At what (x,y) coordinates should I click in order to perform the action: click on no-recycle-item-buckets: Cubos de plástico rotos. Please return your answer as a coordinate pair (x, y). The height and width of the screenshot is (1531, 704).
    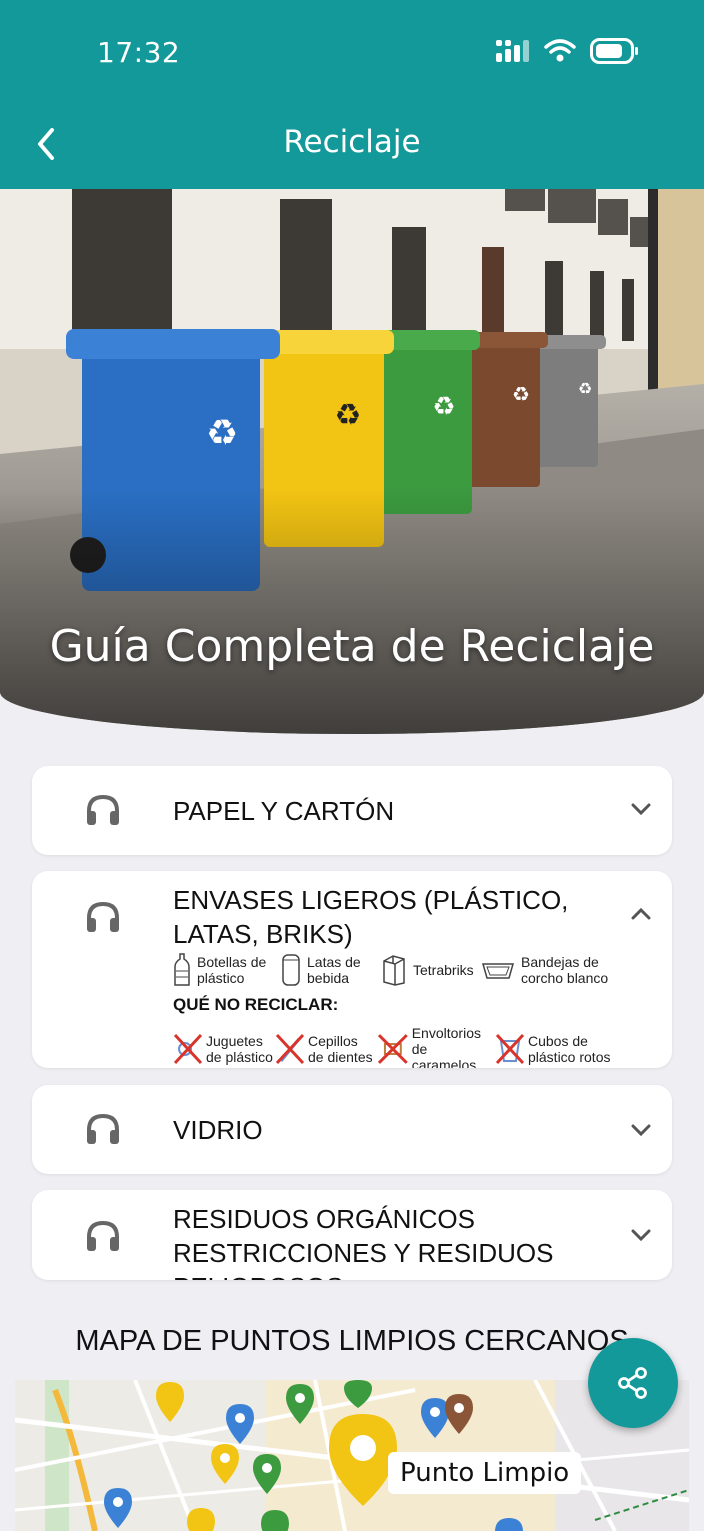
    Looking at the image, I should click on (560, 1046).